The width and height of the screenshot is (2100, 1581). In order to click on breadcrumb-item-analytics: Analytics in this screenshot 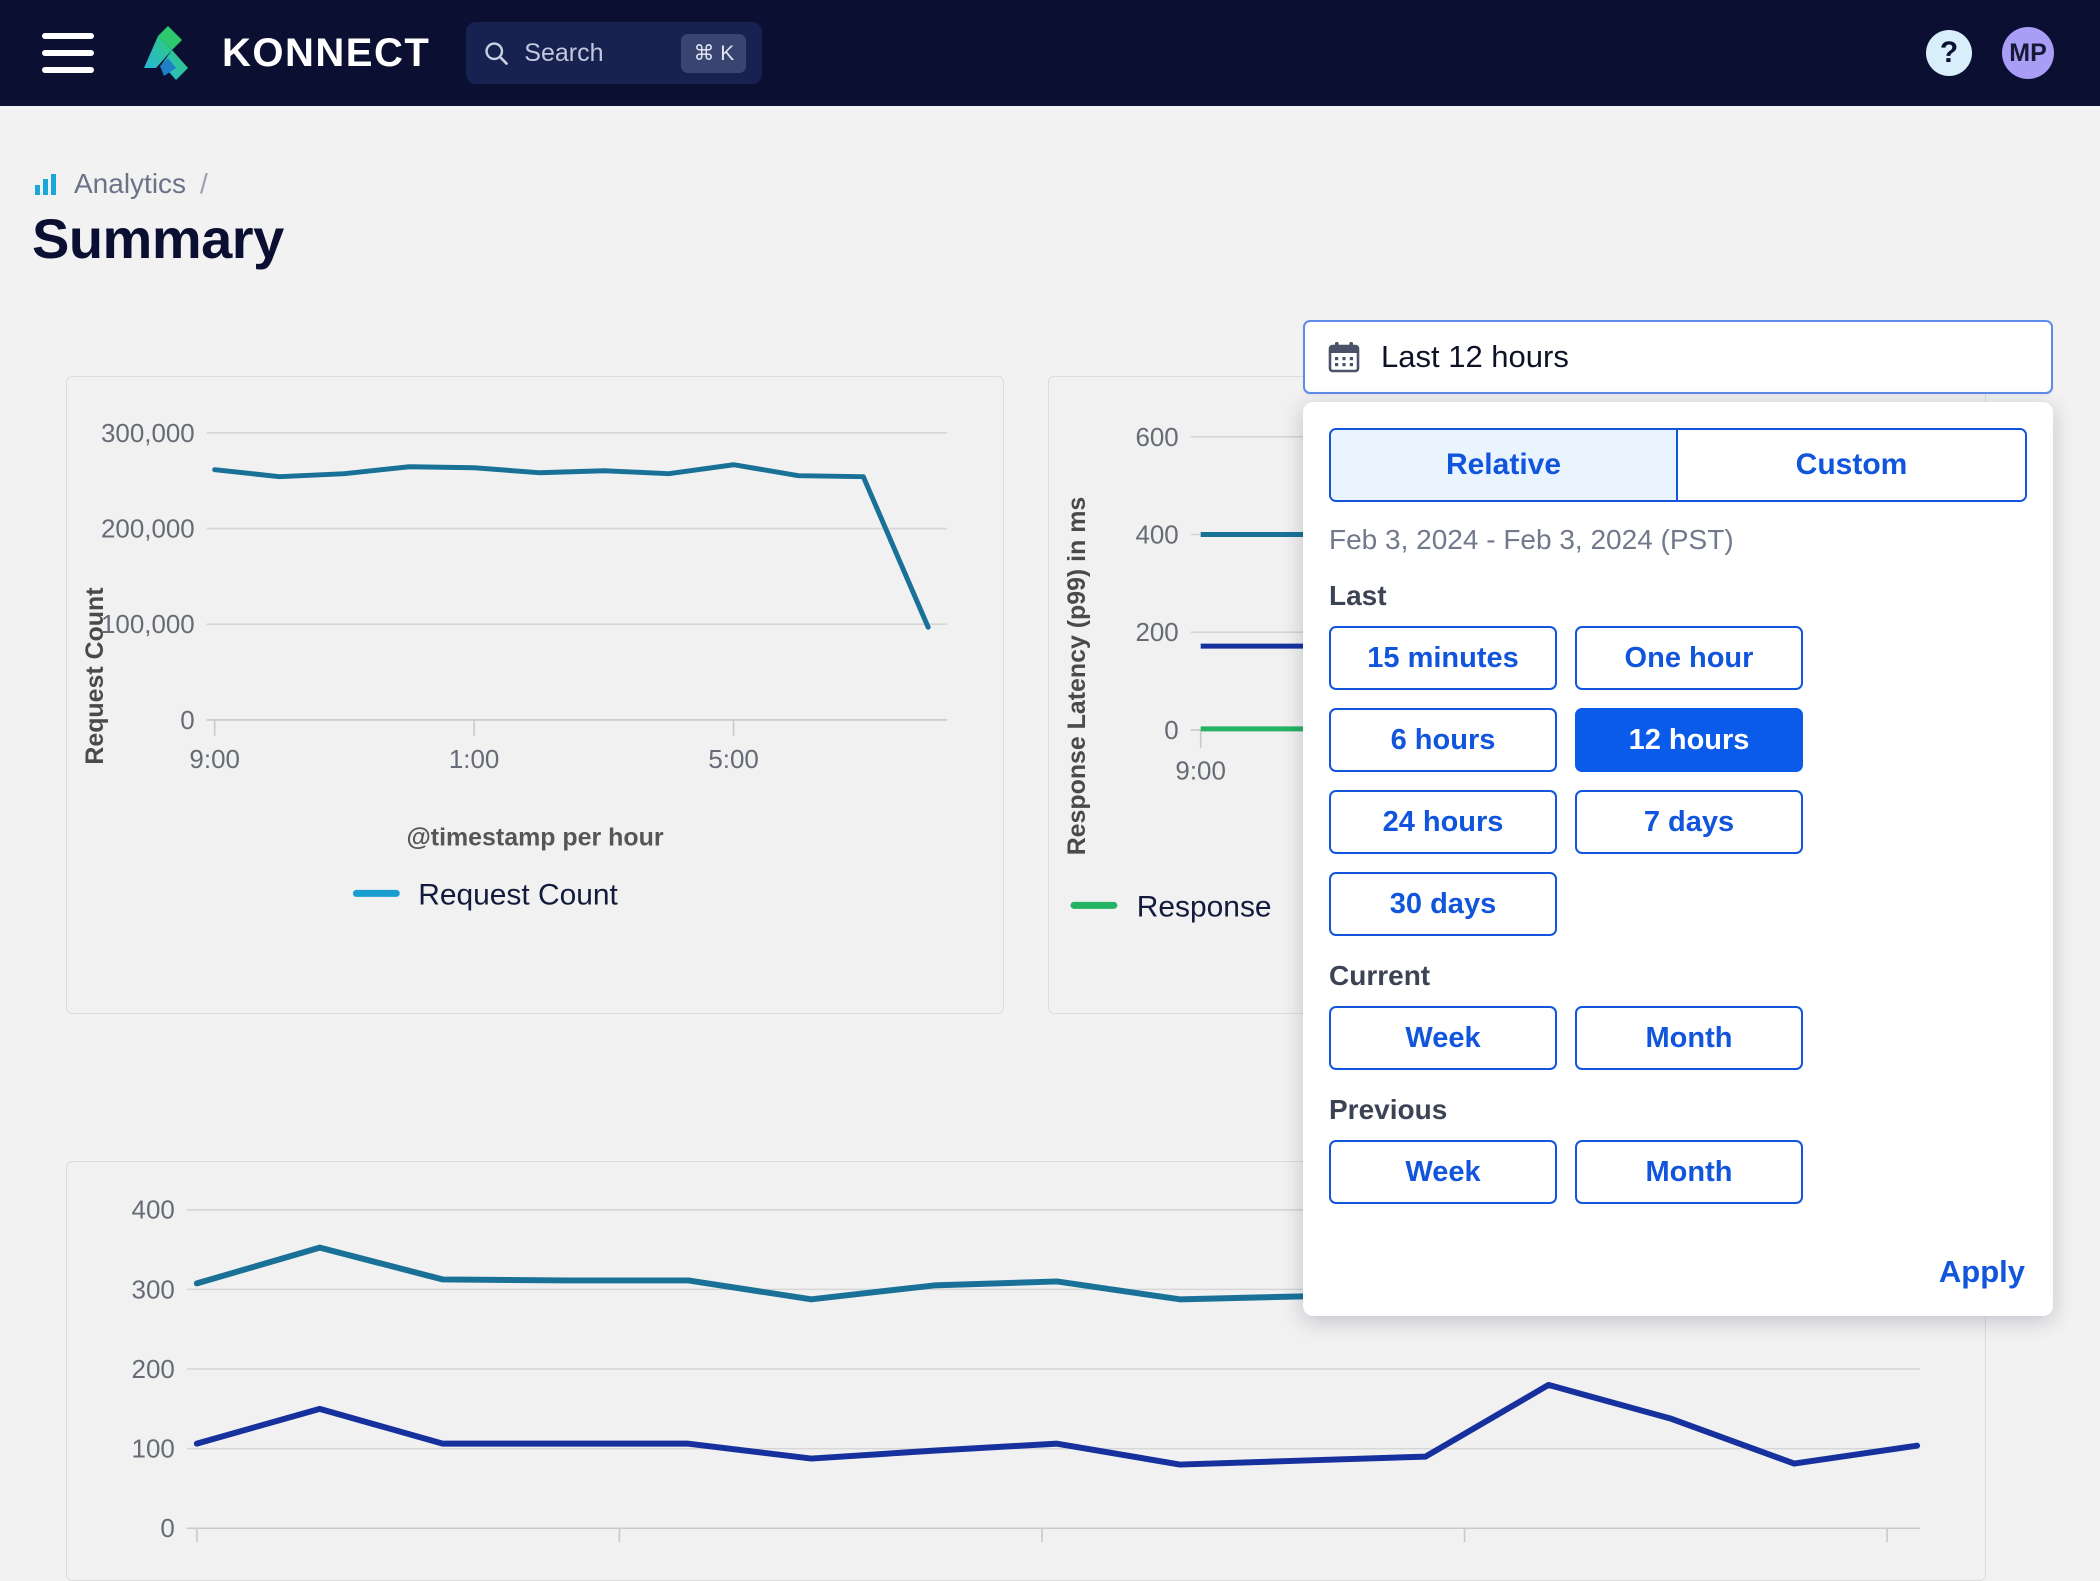, I will do `click(130, 184)`.